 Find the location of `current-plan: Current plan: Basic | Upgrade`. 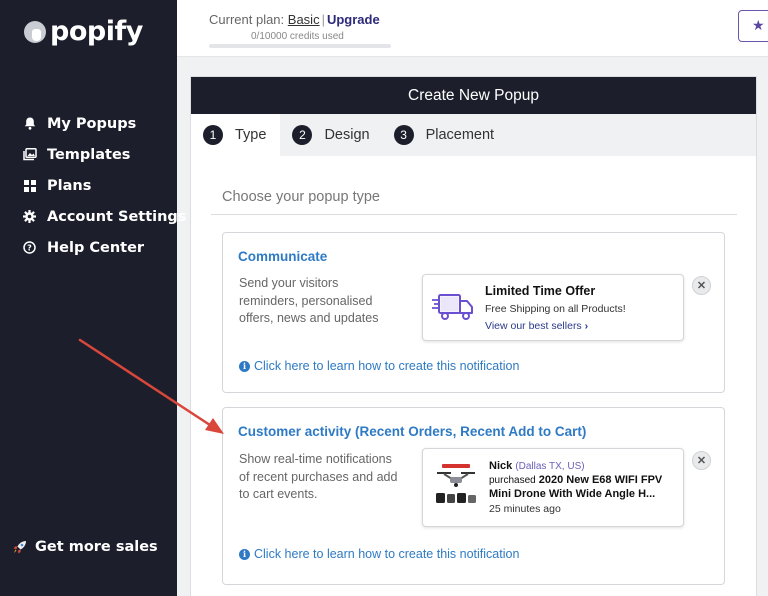

current-plan: Current plan: Basic | Upgrade is located at coordinates (294, 19).